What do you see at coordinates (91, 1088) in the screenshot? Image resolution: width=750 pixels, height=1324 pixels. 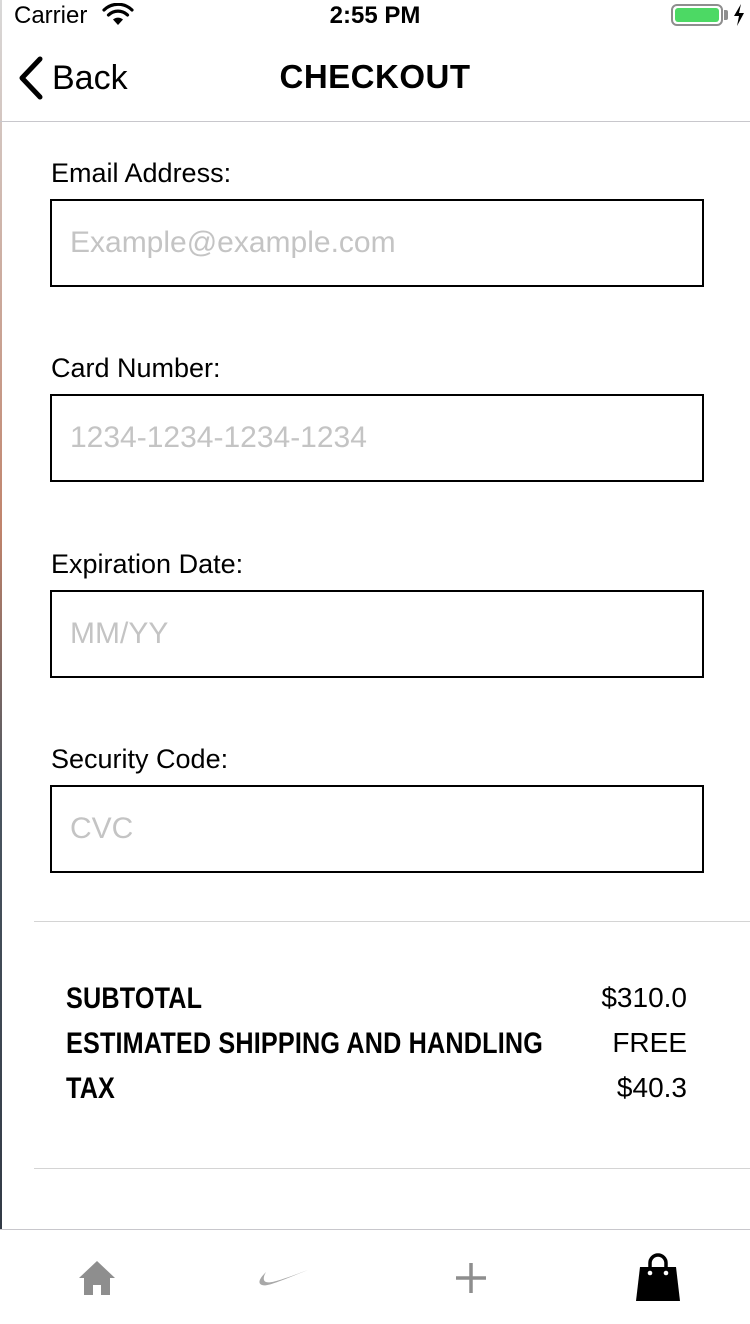 I see `tax-label: TAX` at bounding box center [91, 1088].